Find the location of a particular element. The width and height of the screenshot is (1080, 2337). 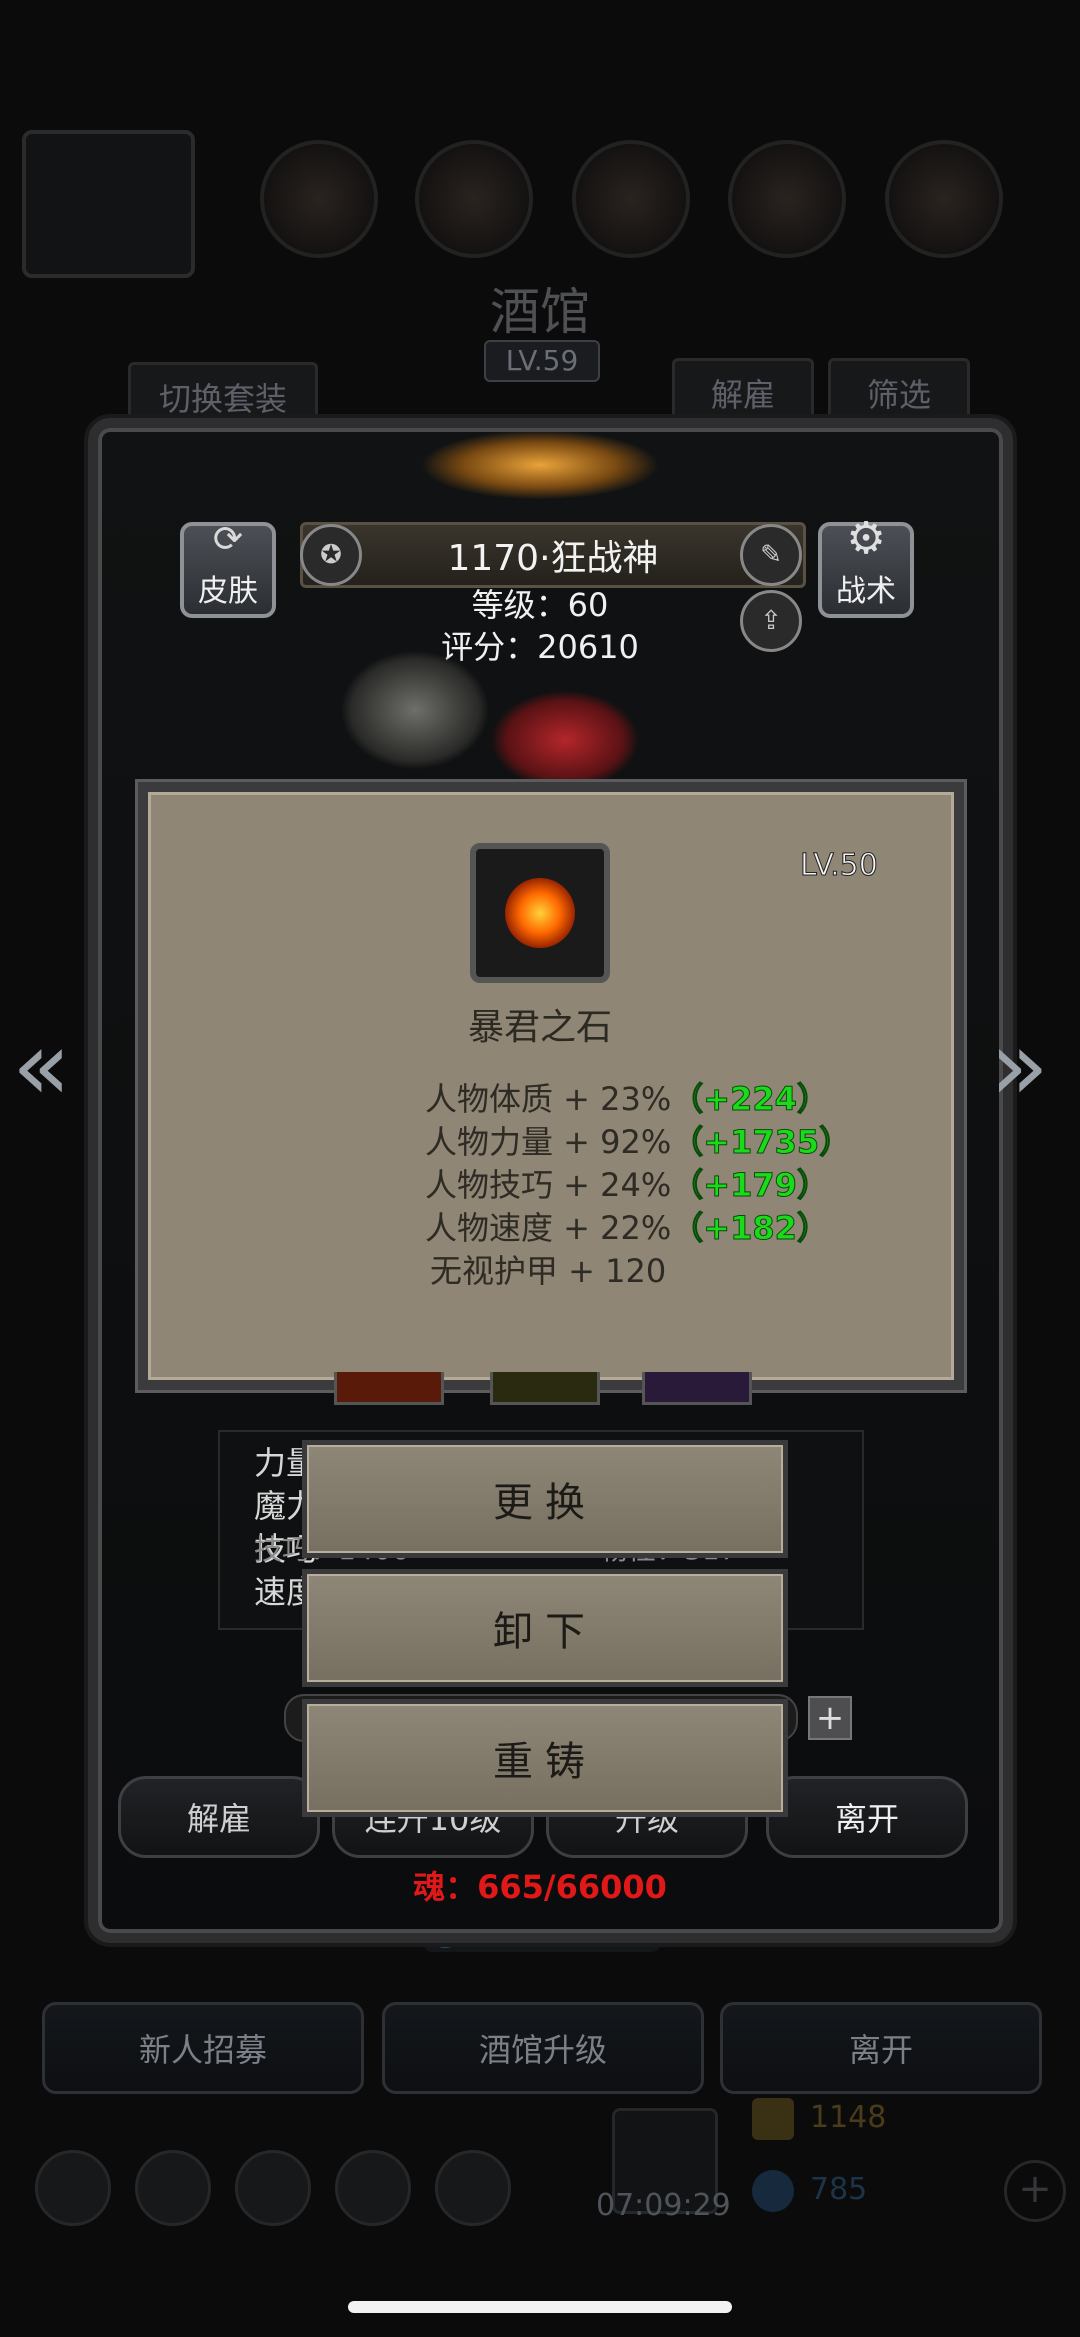

gold-amount: 1148 is located at coordinates (848, 2117).